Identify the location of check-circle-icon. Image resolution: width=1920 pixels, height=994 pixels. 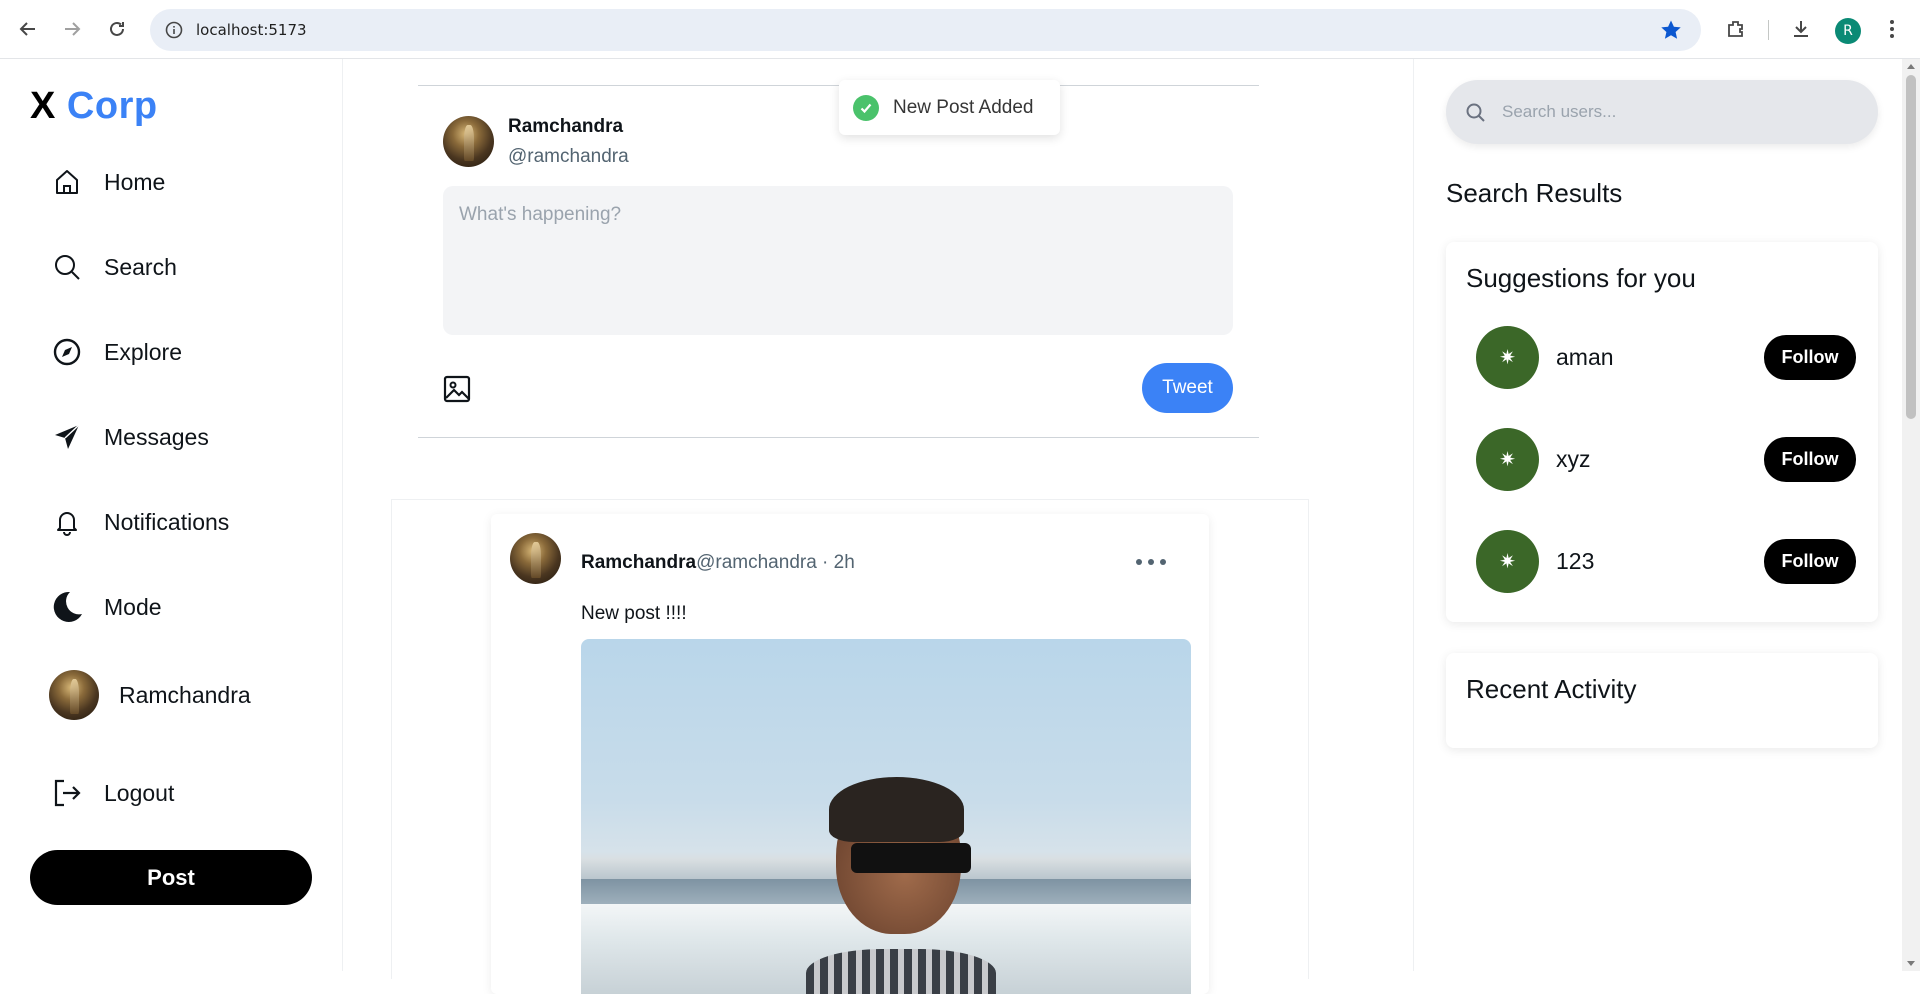
(866, 107).